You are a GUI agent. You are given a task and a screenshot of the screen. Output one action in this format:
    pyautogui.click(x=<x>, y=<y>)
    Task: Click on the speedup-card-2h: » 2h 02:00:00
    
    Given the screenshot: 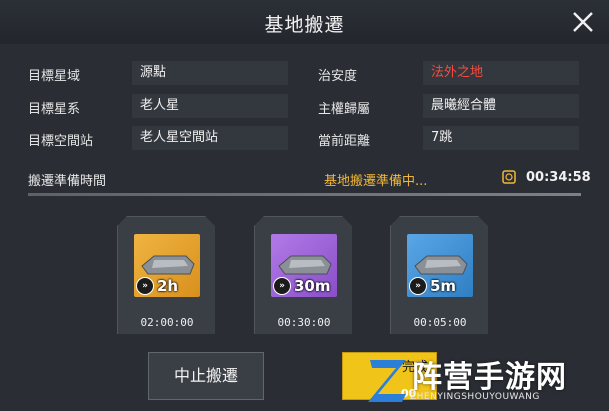 What is the action you would take?
    pyautogui.click(x=166, y=275)
    